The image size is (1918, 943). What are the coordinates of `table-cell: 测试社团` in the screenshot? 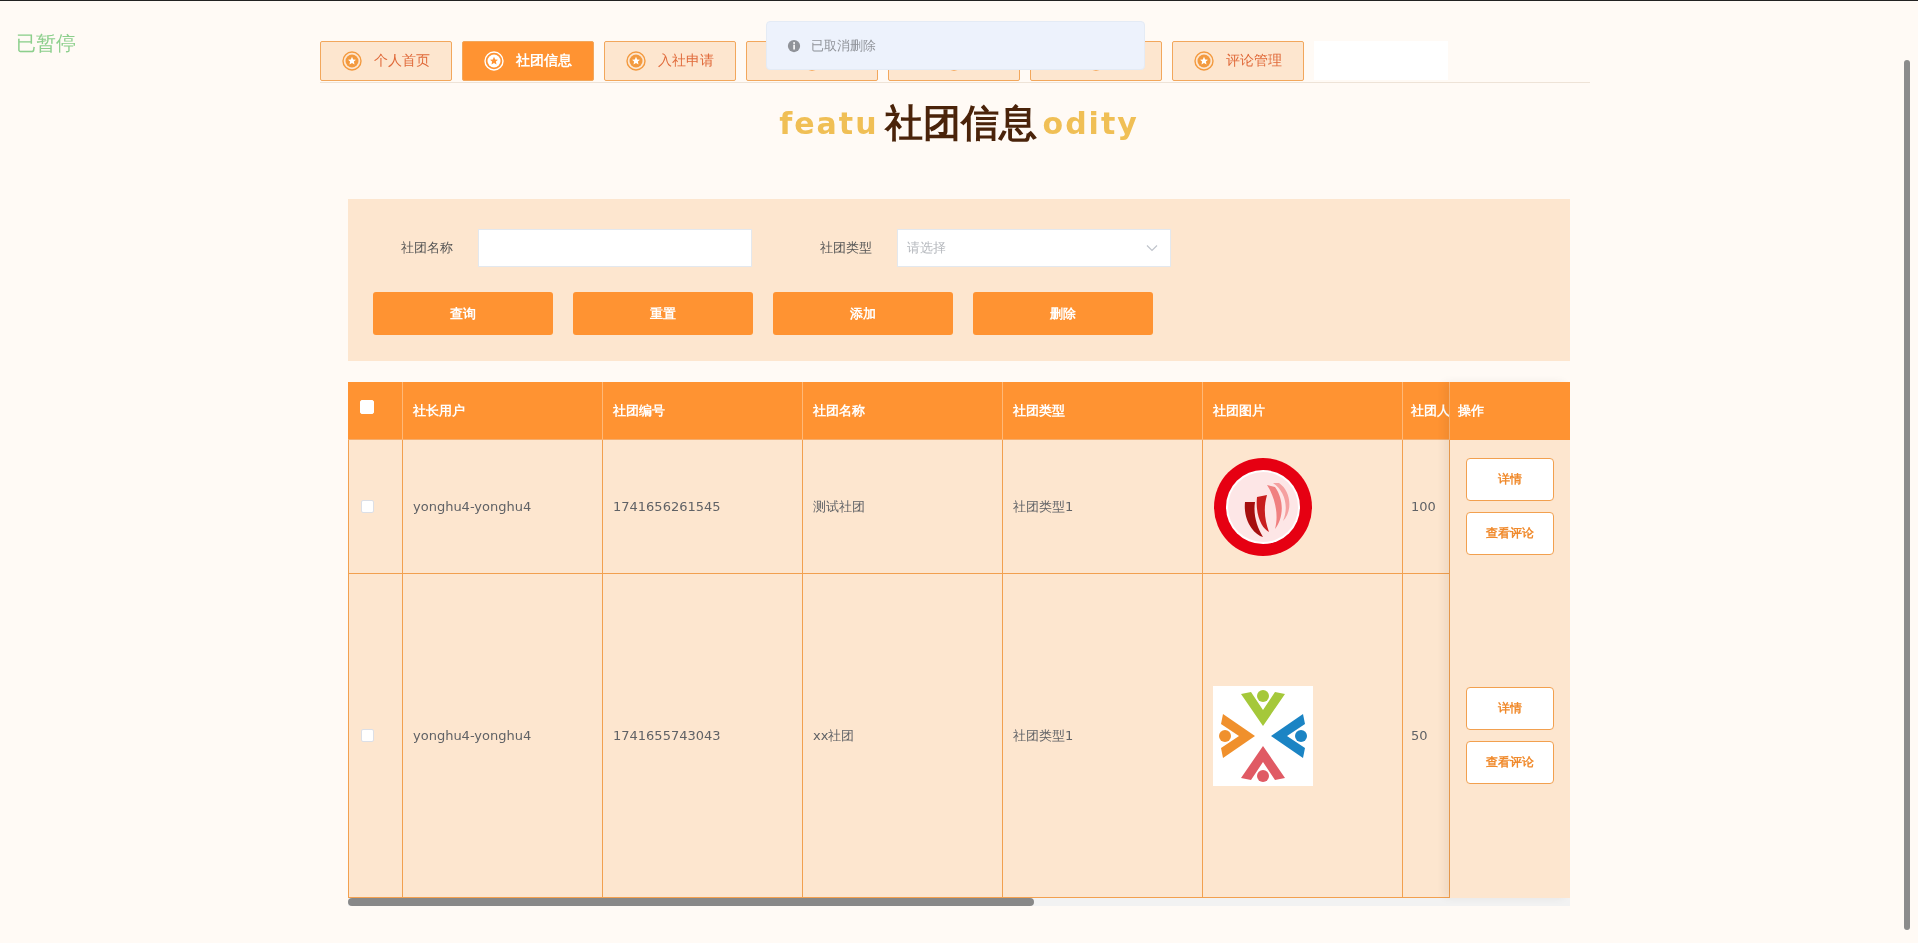 It's located at (903, 506).